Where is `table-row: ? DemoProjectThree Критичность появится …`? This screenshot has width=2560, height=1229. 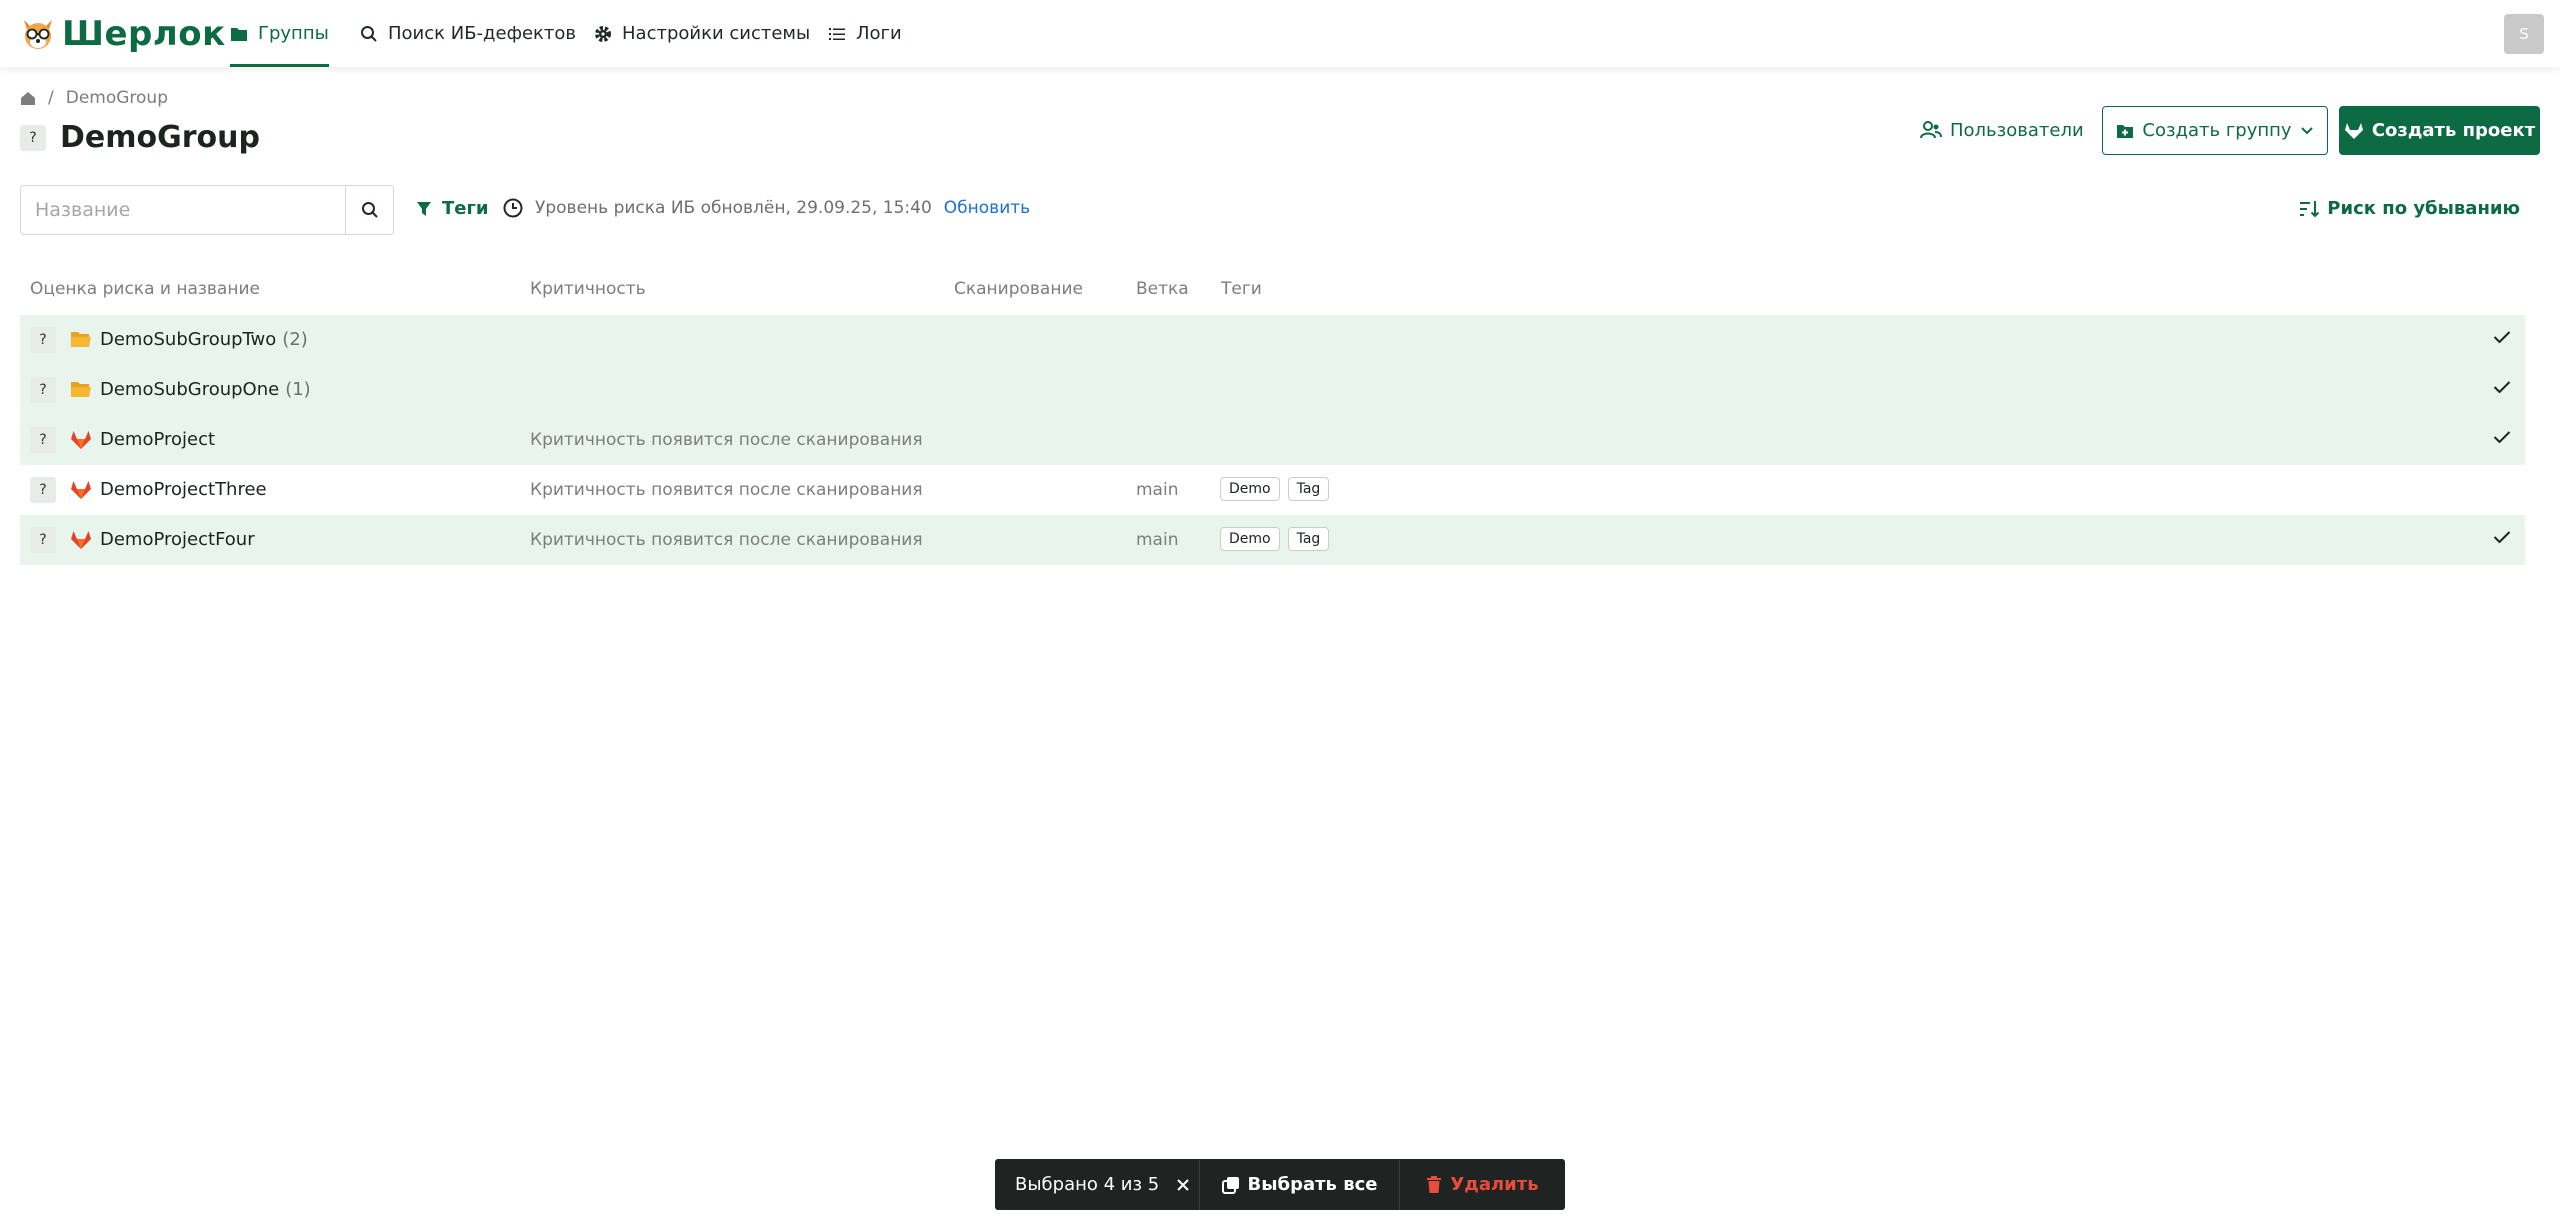
table-row: ? DemoProjectThree Критичность появится … is located at coordinates (1272, 490).